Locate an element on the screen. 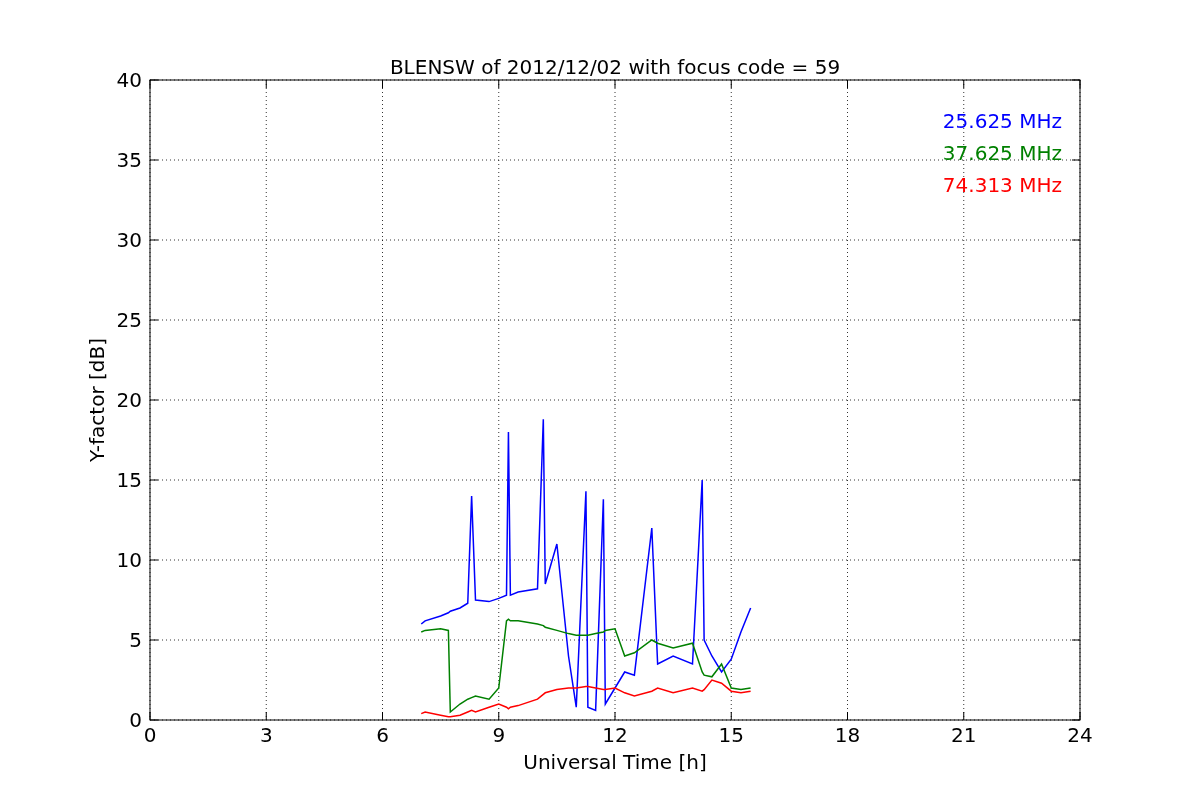  y-tick-label: 25 is located at coordinates (129, 320).